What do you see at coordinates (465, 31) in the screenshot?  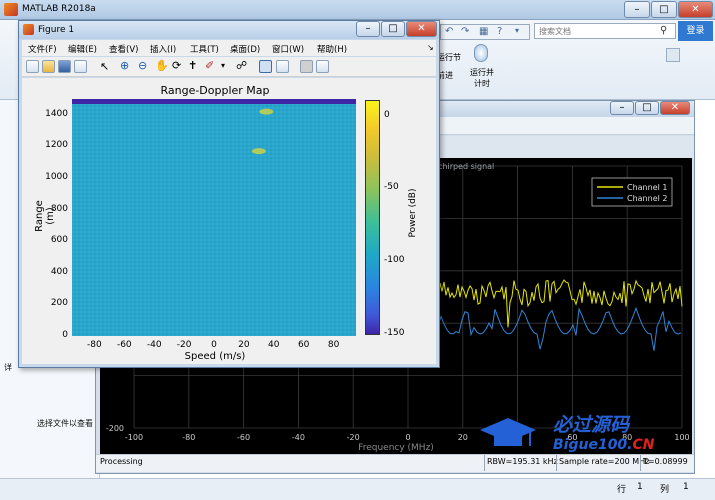 I see `redo-icon: ↷` at bounding box center [465, 31].